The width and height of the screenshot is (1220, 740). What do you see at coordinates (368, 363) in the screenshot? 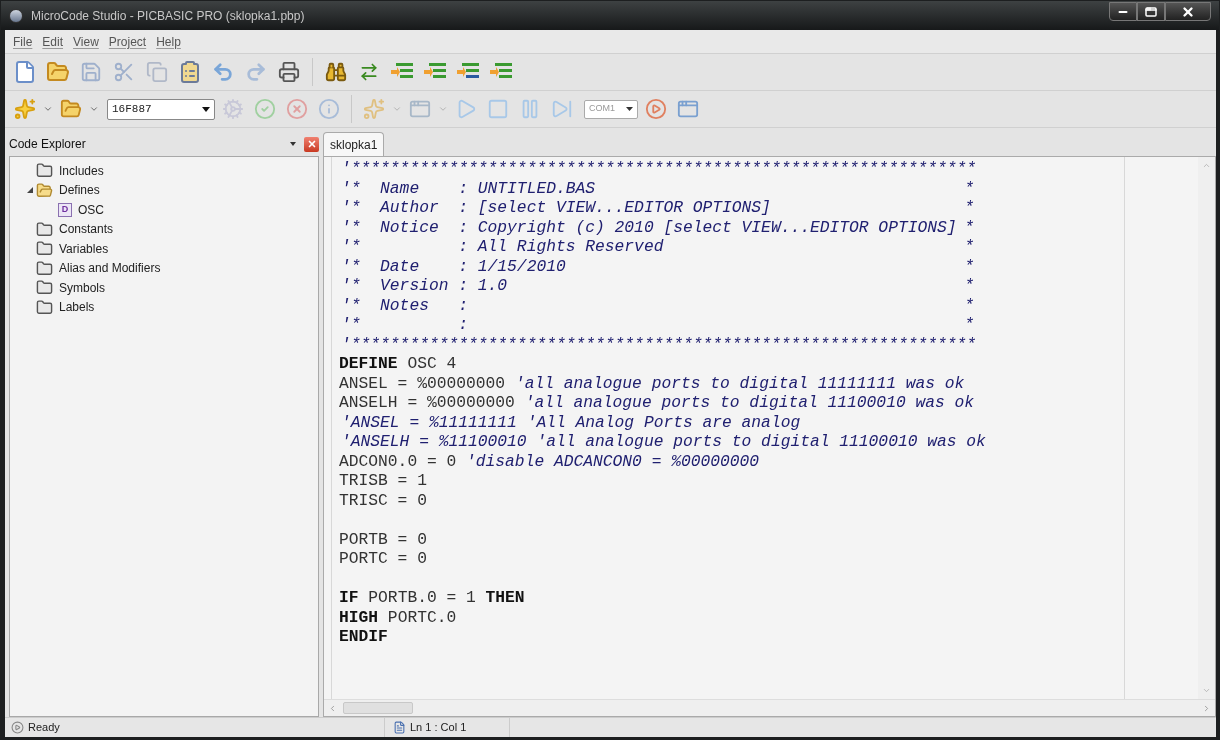
I see `code-keyword: DEFINE` at bounding box center [368, 363].